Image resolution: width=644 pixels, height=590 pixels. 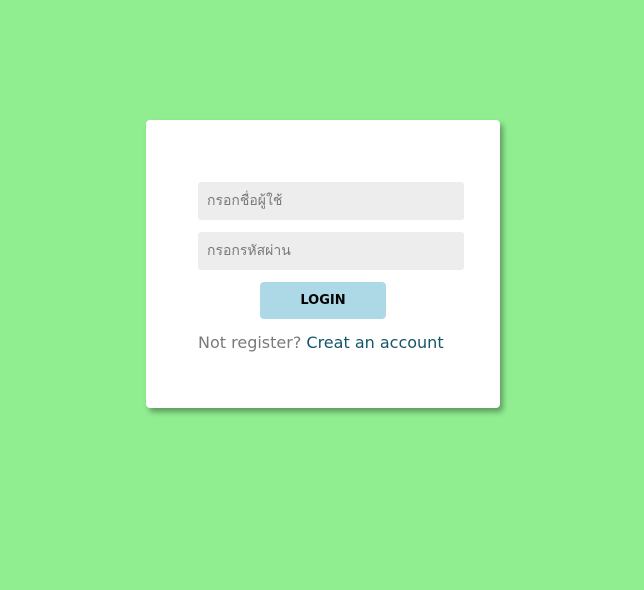 I want to click on username-input, so click(x=331, y=201).